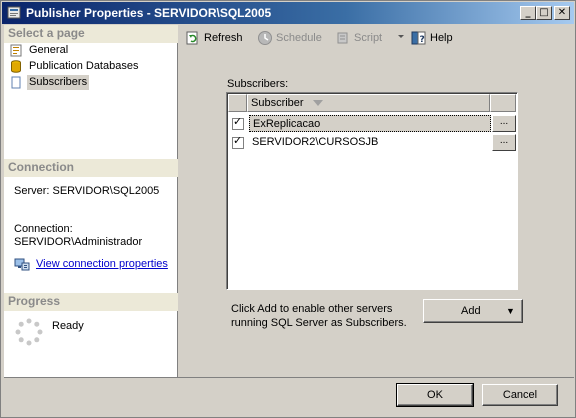  What do you see at coordinates (265, 38) in the screenshot?
I see `clock-icon` at bounding box center [265, 38].